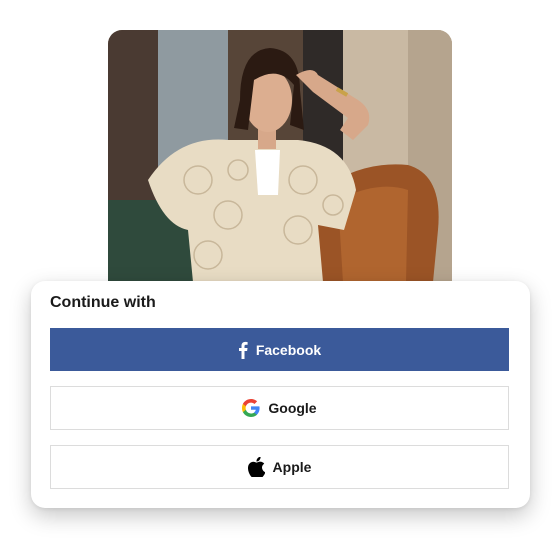 The image size is (560, 560). What do you see at coordinates (292, 467) in the screenshot?
I see `apple-label: Apple` at bounding box center [292, 467].